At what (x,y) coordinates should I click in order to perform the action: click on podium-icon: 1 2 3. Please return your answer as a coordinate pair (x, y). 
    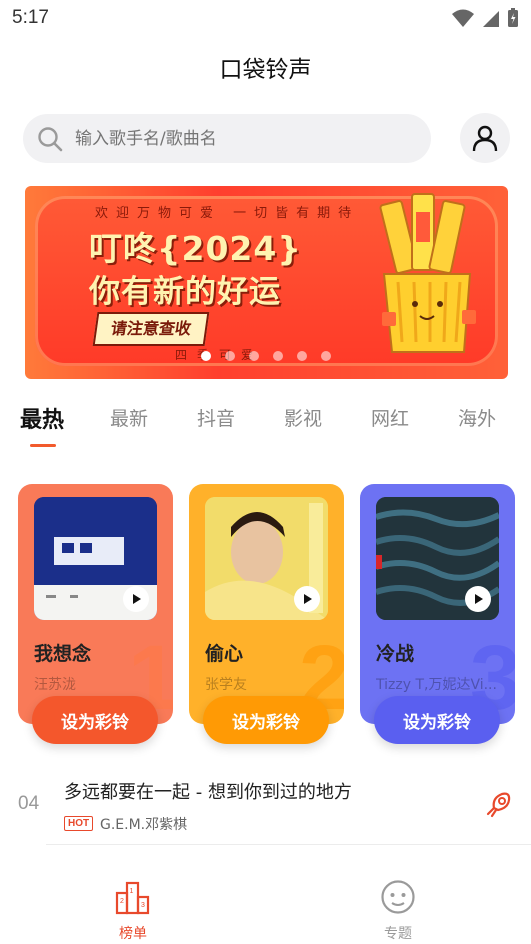
    Looking at the image, I should click on (132, 898).